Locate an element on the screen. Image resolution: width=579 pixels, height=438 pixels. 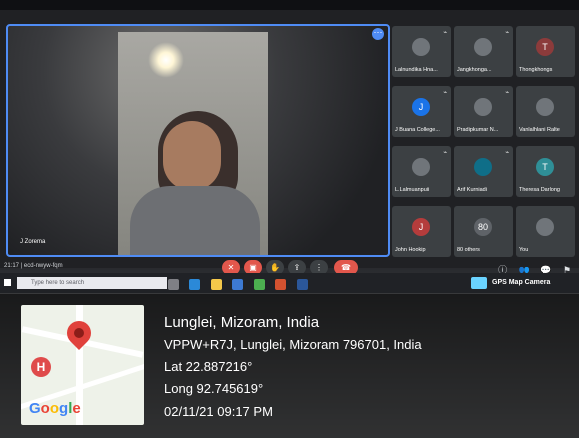
participant-name: 80 others is located at coordinates (468, 250).